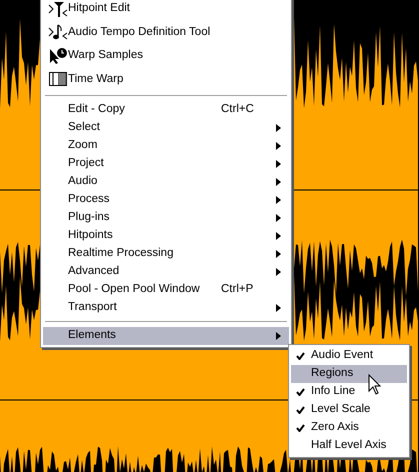 The height and width of the screenshot is (472, 419). What do you see at coordinates (349, 428) in the screenshot?
I see `menu-item: Zero Axis` at bounding box center [349, 428].